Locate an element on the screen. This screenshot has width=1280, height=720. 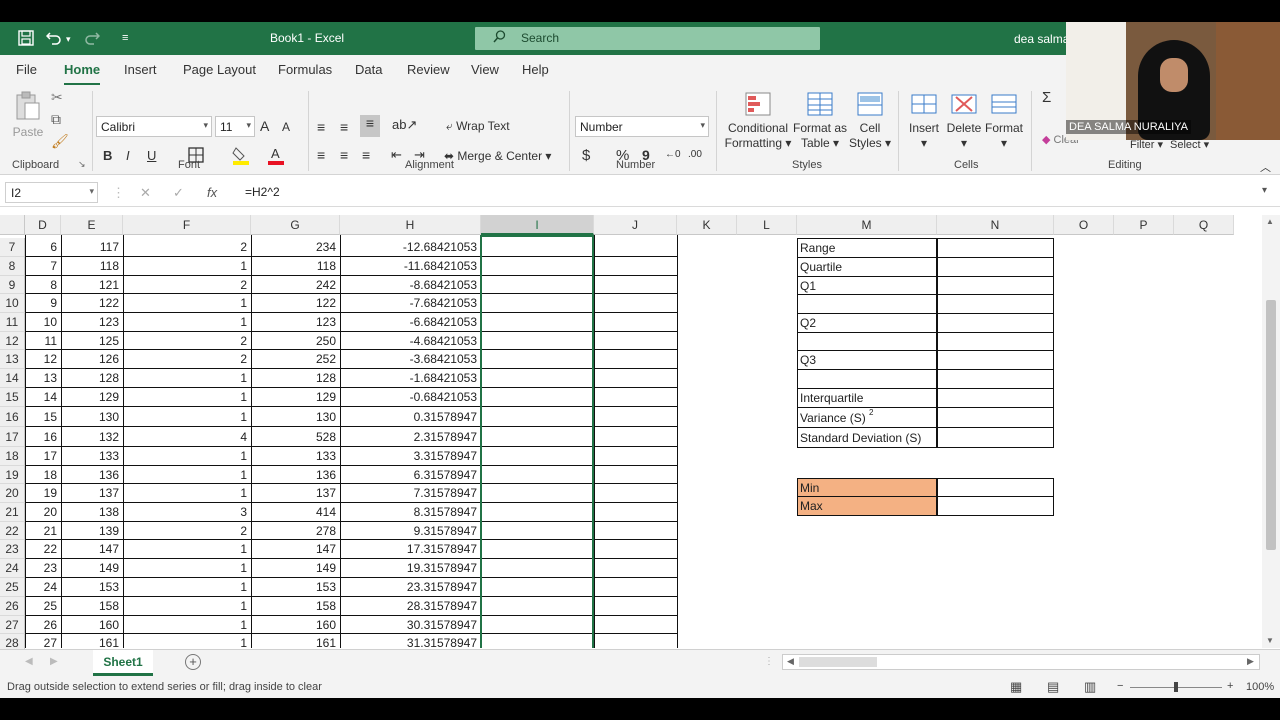
cell-d: 20 is located at coordinates (42, 512).